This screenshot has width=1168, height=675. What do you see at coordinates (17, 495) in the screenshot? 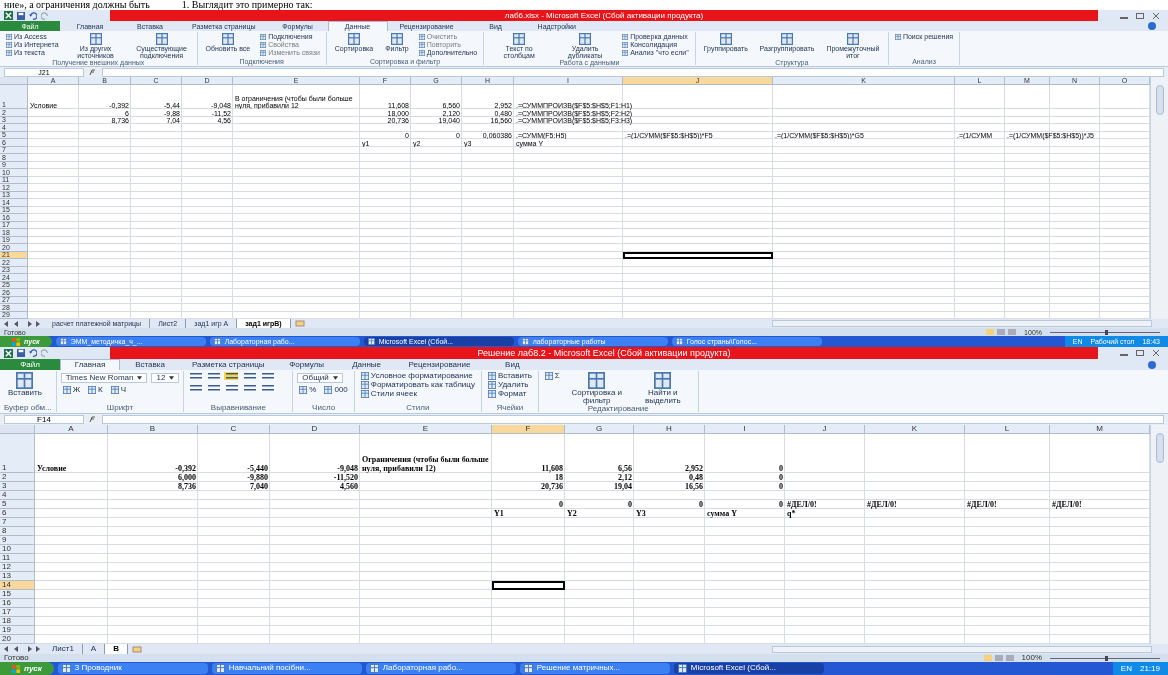
I see `row-header: 4` at bounding box center [17, 495].